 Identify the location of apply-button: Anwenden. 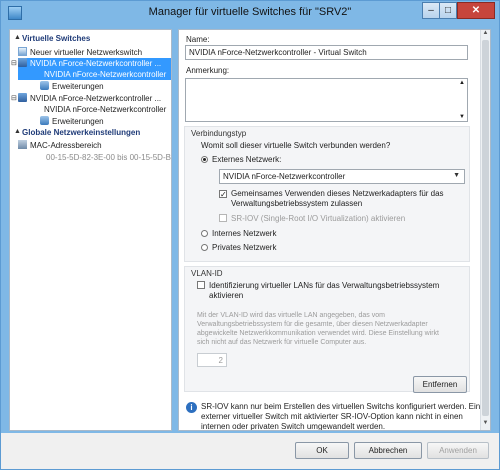
(458, 450).